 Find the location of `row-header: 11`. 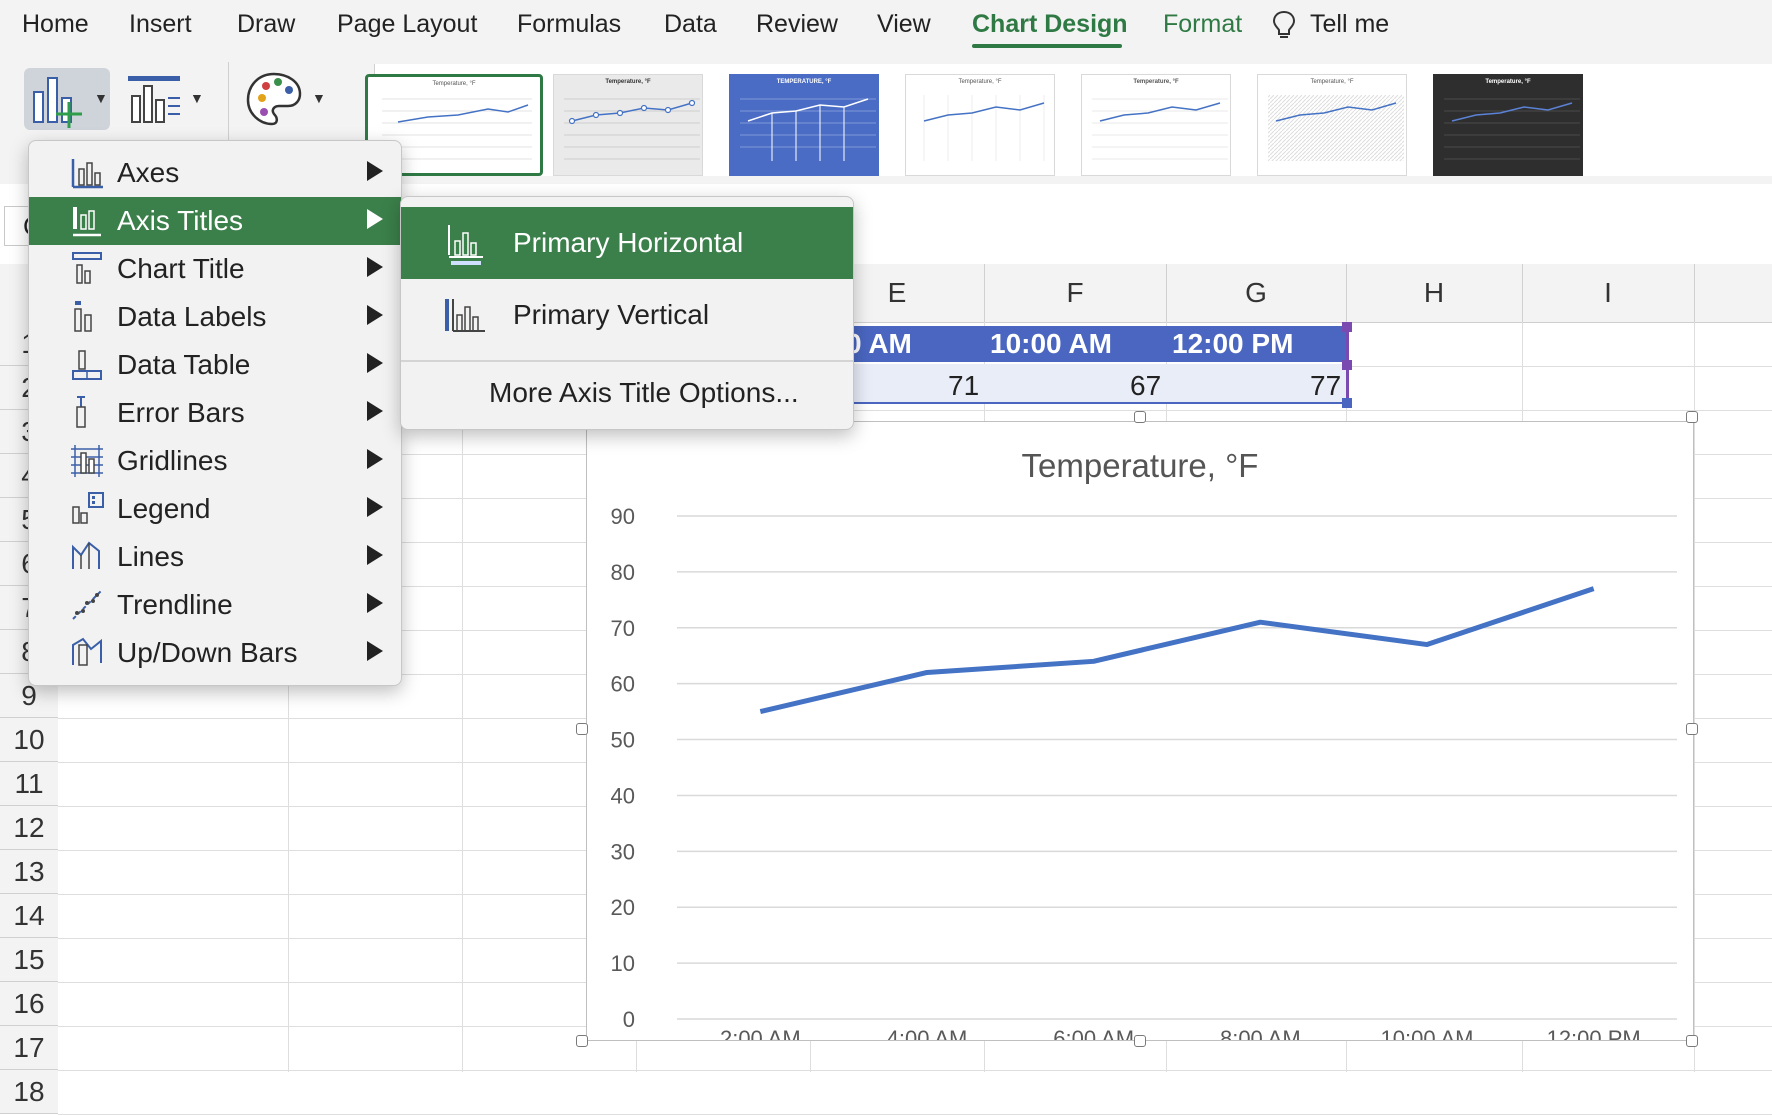

row-header: 11 is located at coordinates (29, 784).